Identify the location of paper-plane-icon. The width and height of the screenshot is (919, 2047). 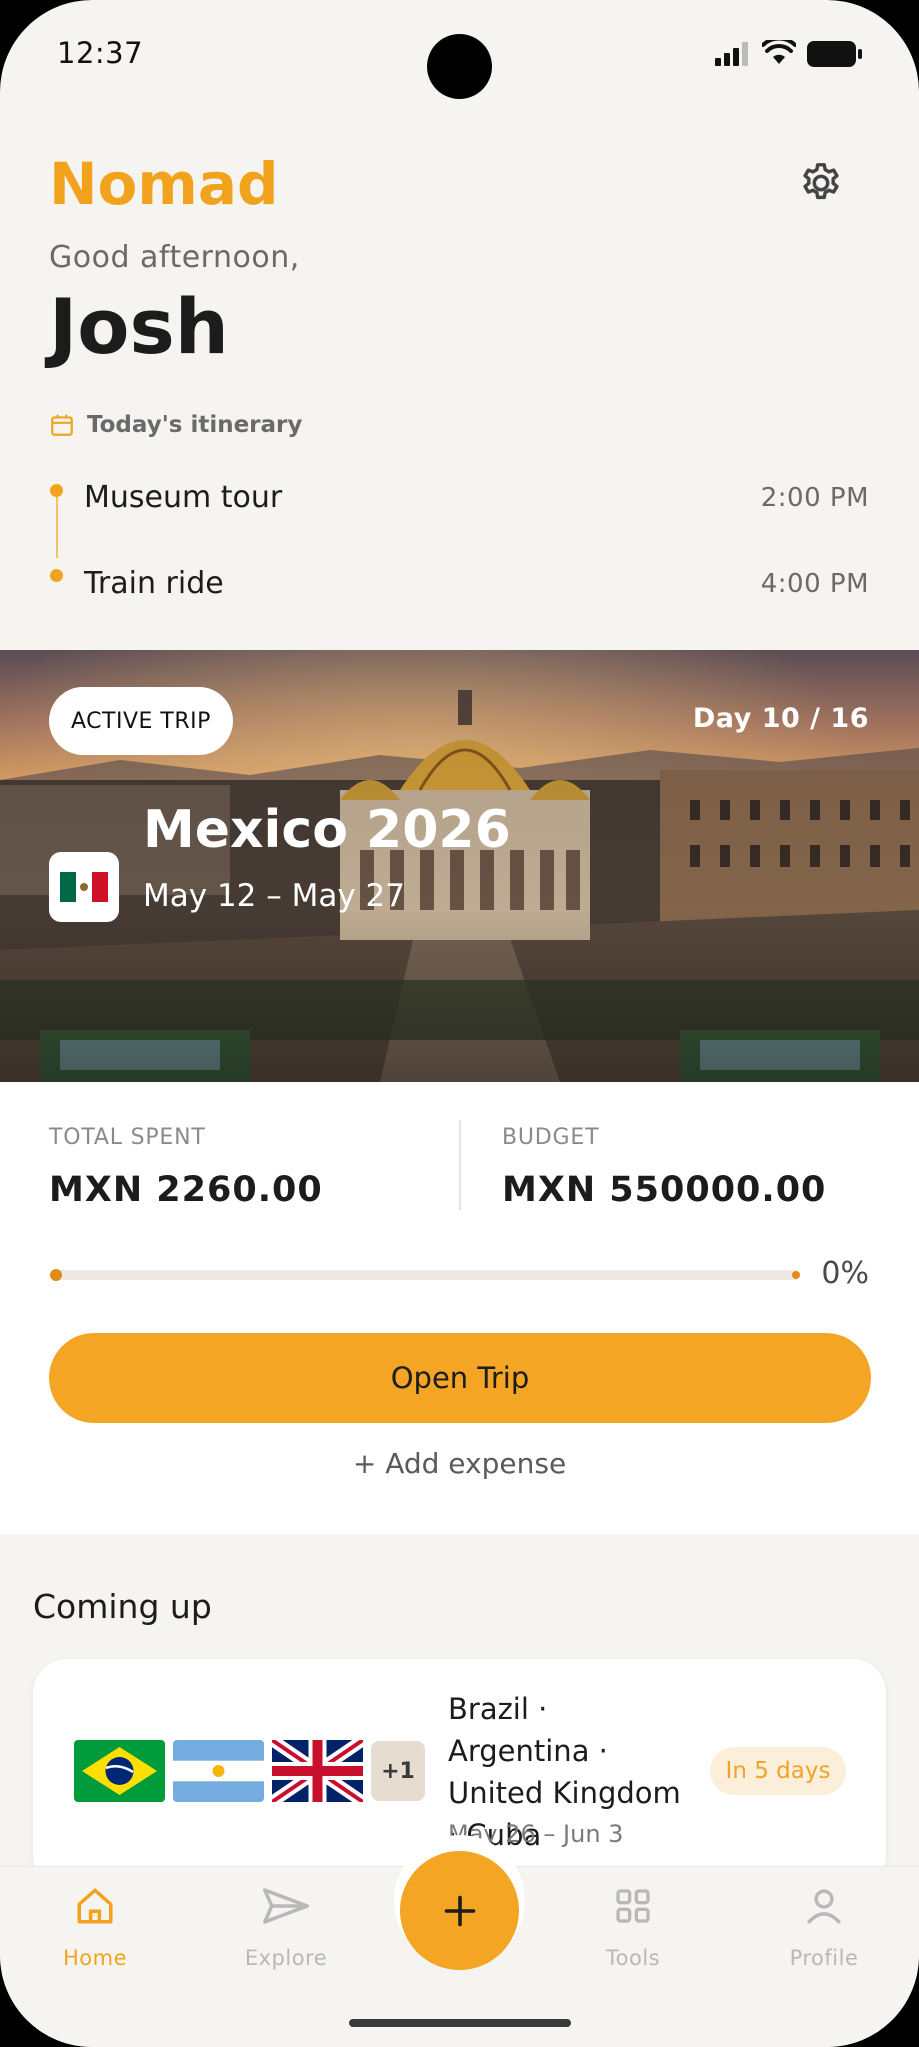
(286, 1906).